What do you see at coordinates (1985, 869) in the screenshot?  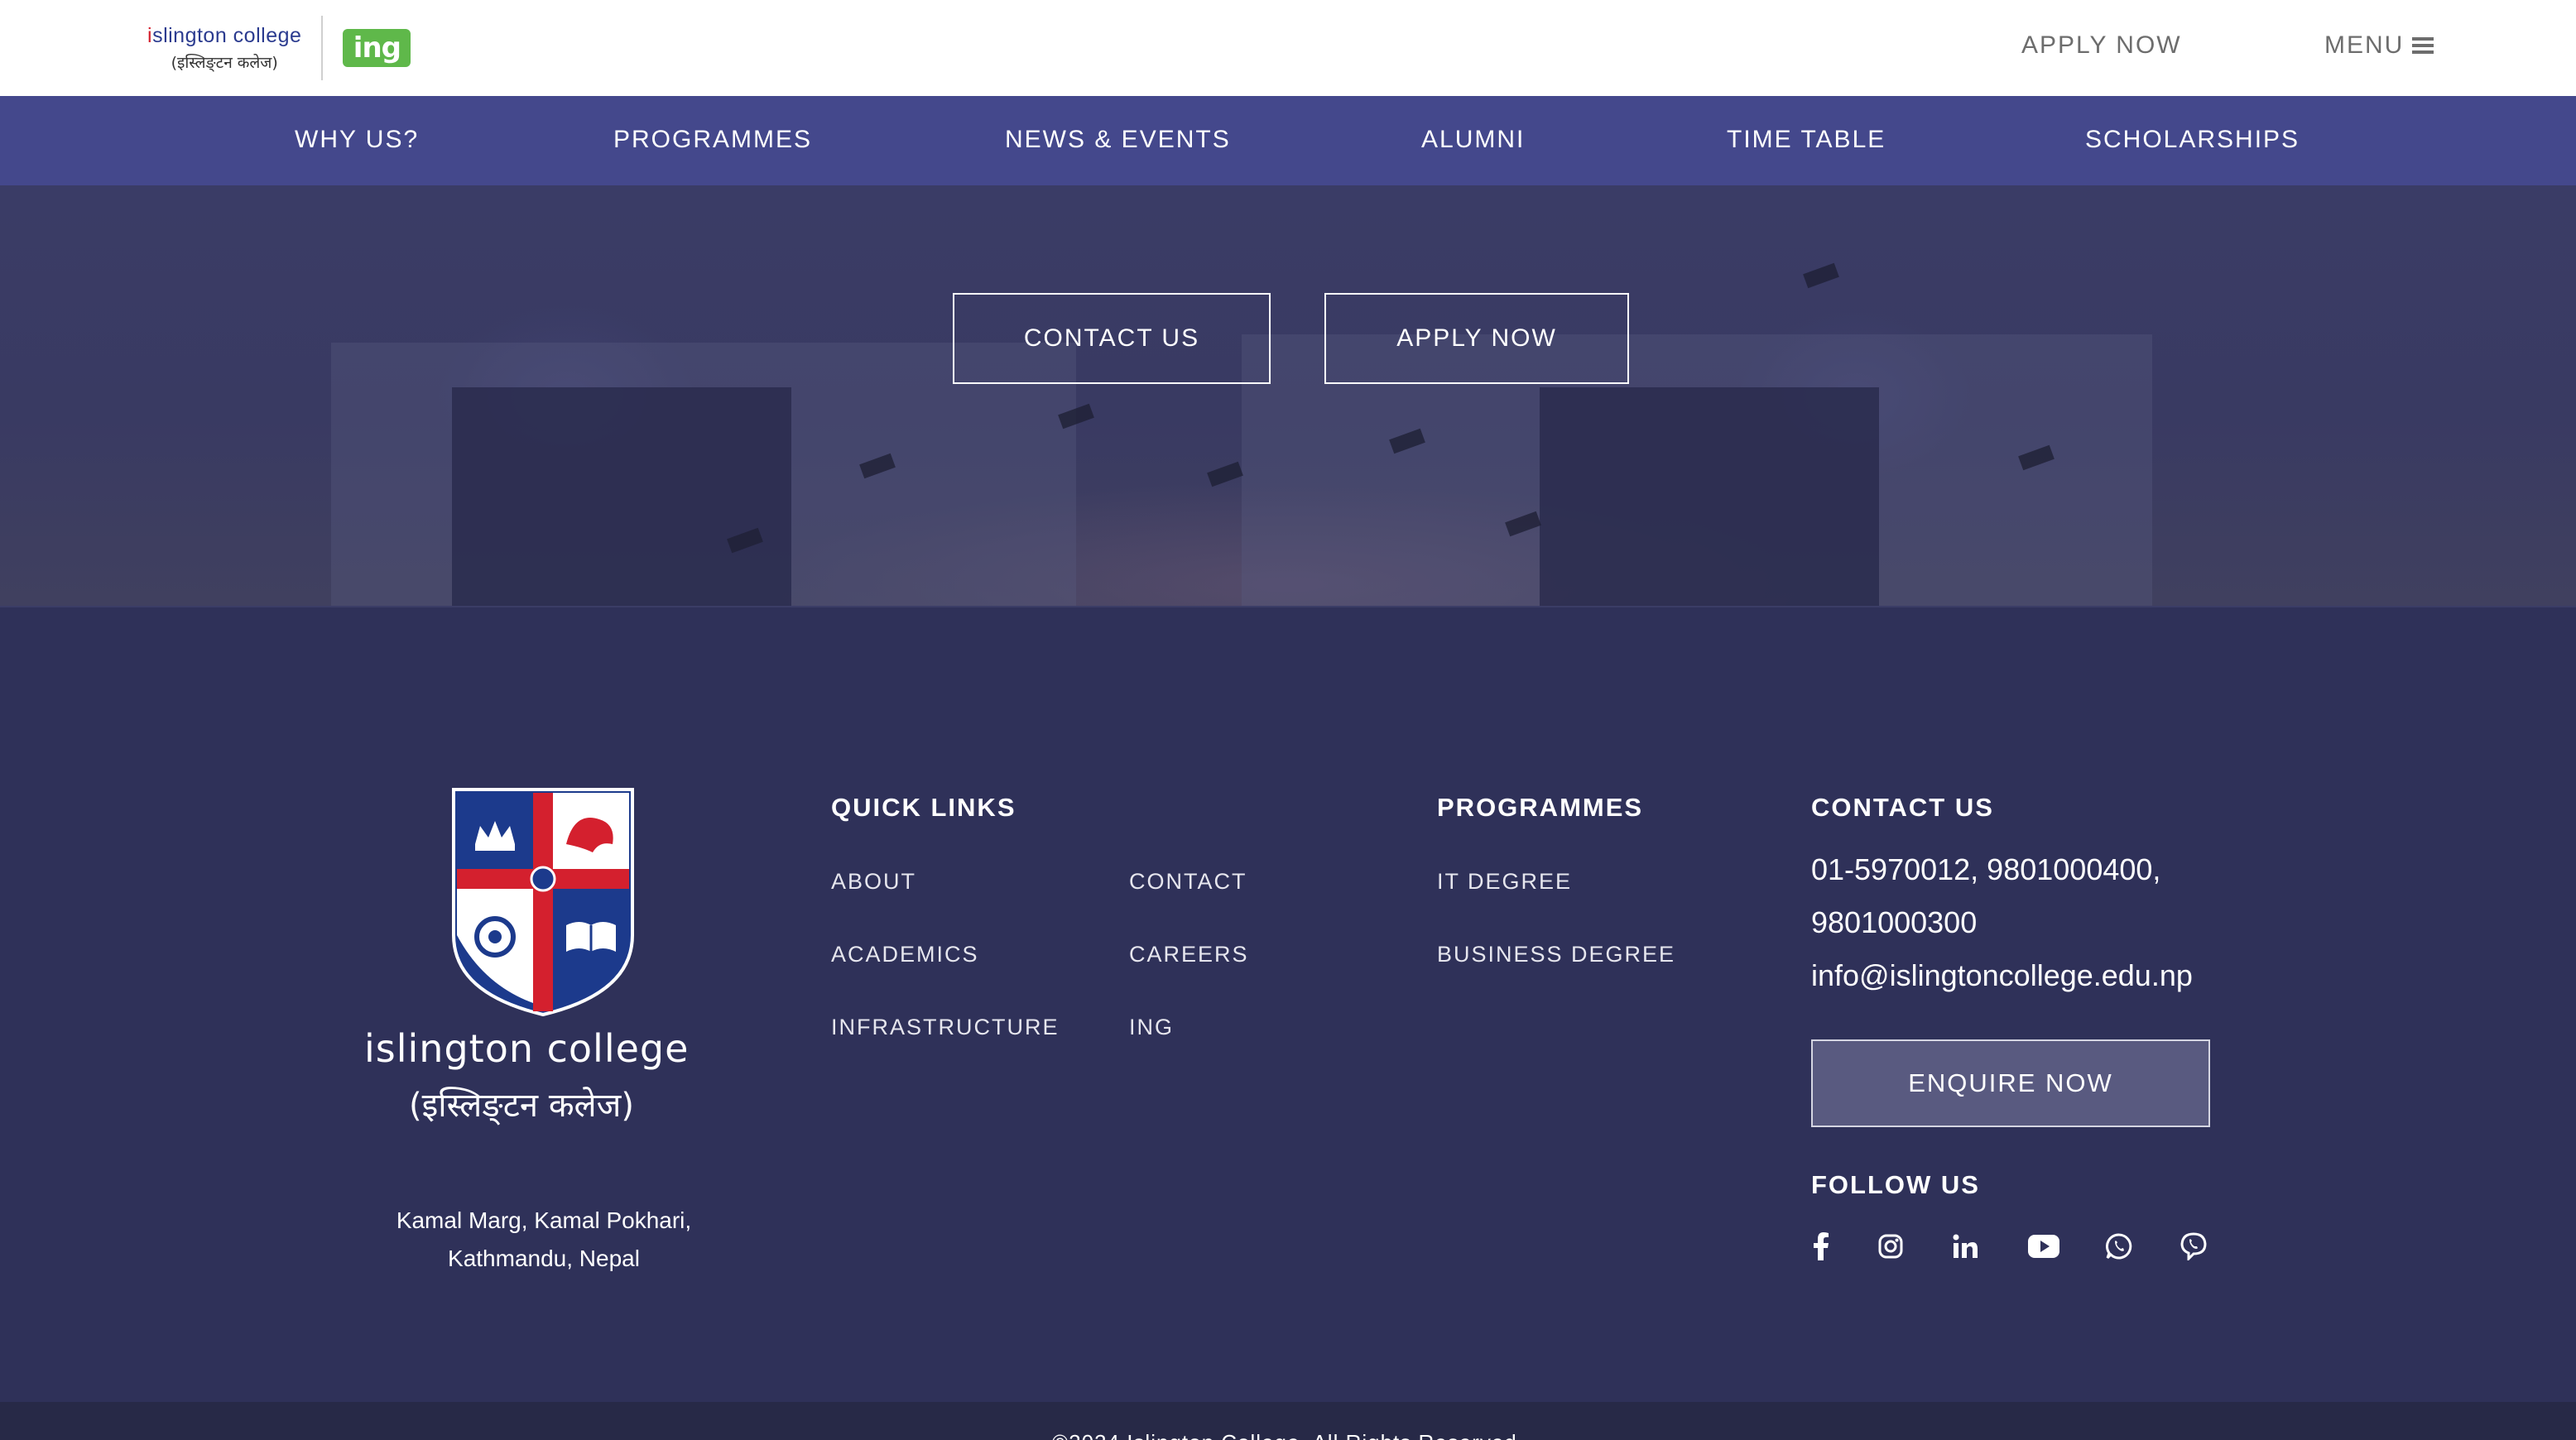 I see `phone-numbers-line1: 01-5970012, 9801000400,` at bounding box center [1985, 869].